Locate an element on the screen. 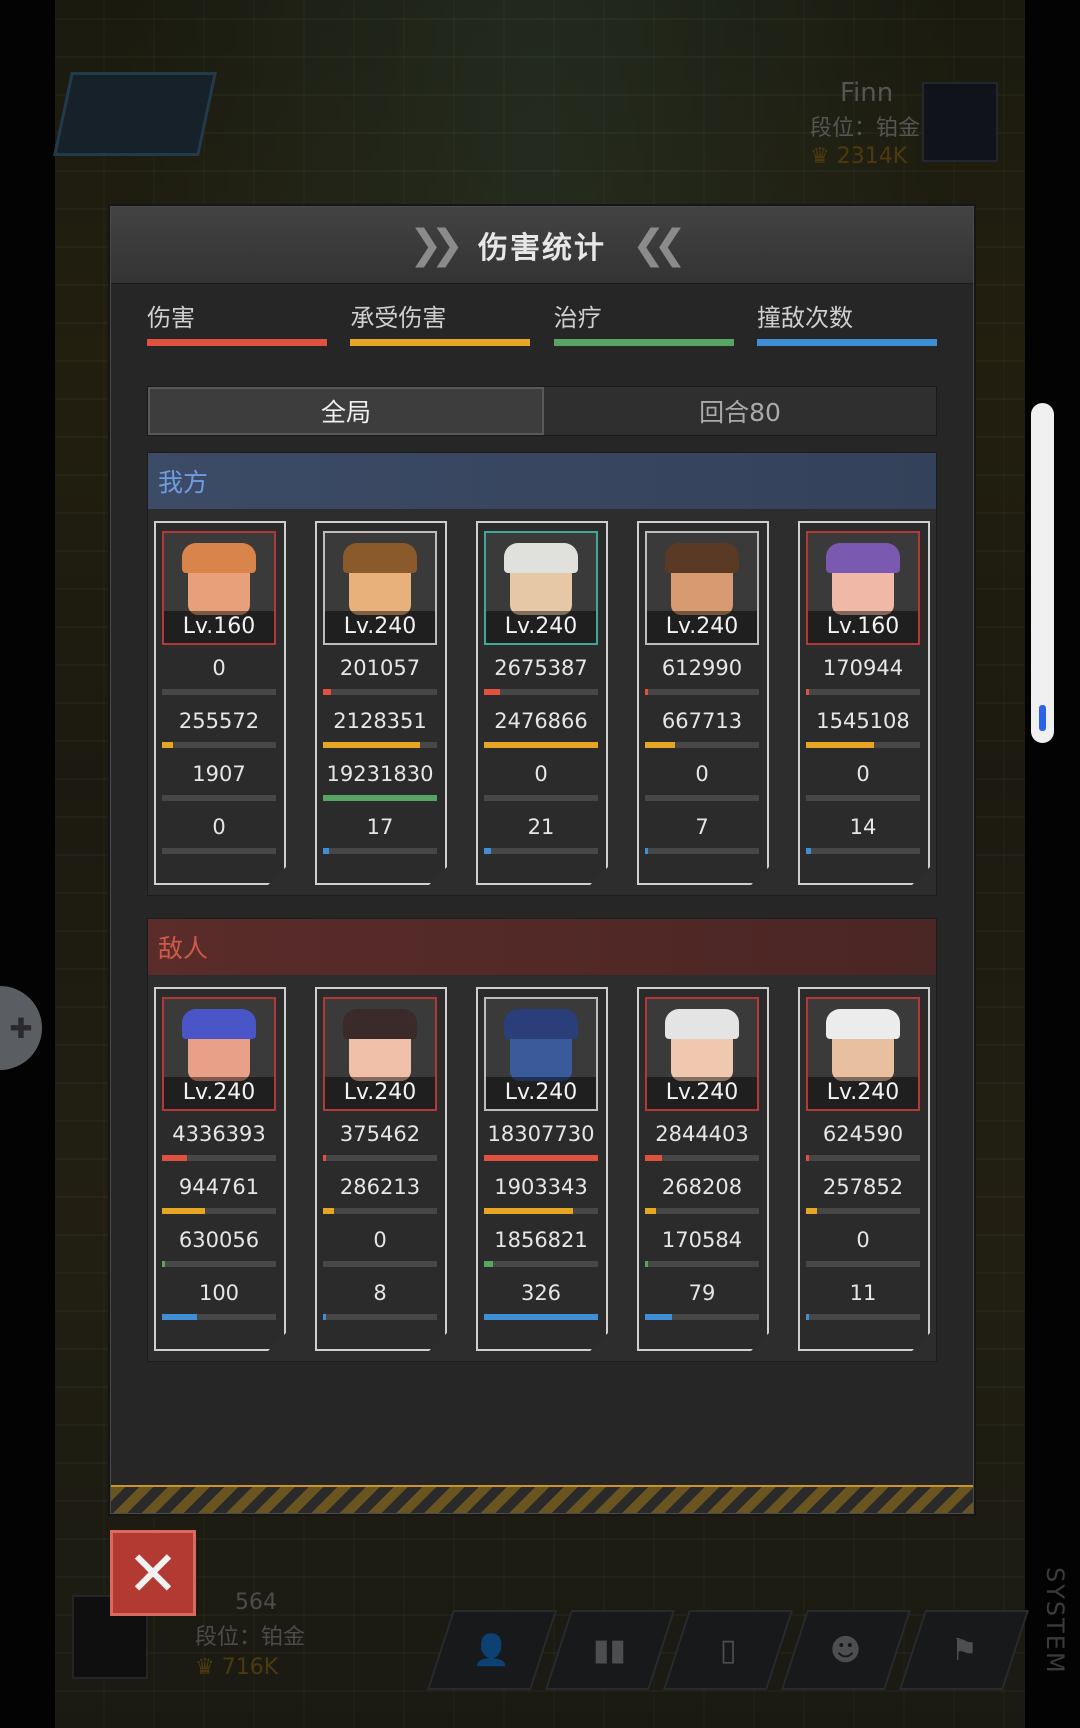 The width and height of the screenshot is (1080, 1728). unit-card: Lv.160 0 255572 1907 0 is located at coordinates (220, 703).